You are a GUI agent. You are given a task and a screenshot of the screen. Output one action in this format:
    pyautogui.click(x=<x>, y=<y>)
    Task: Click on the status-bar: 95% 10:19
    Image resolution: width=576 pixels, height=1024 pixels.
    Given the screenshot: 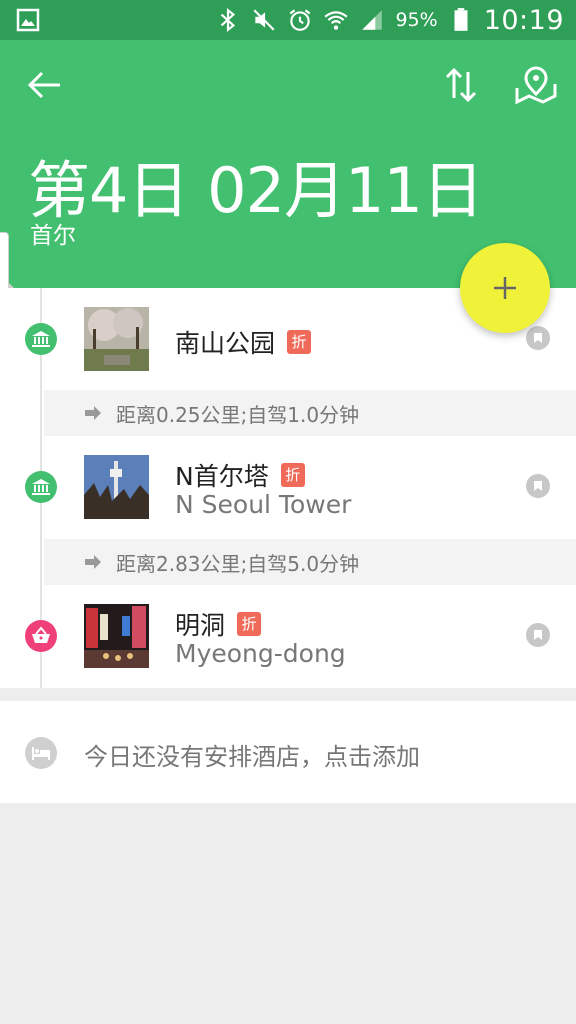 What is the action you would take?
    pyautogui.click(x=288, y=20)
    